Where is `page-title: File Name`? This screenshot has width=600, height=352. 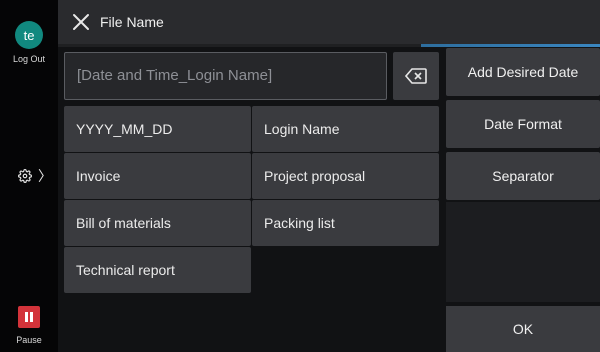 page-title: File Name is located at coordinates (132, 22).